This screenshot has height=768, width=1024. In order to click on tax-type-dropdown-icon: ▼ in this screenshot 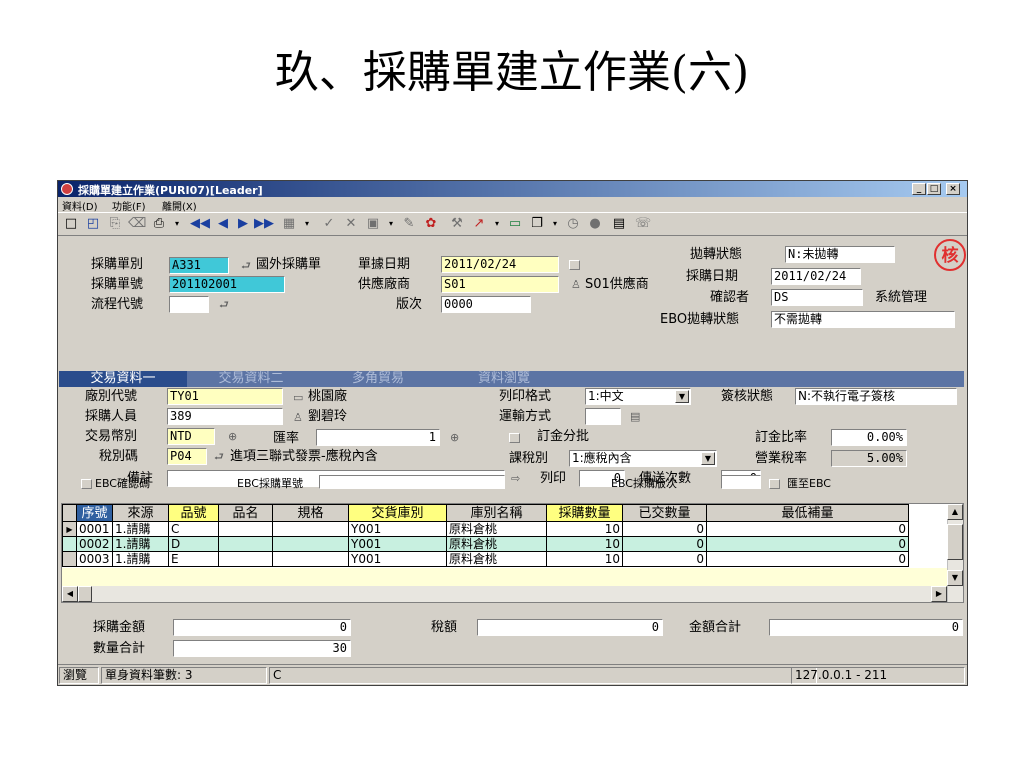, I will do `click(708, 458)`.